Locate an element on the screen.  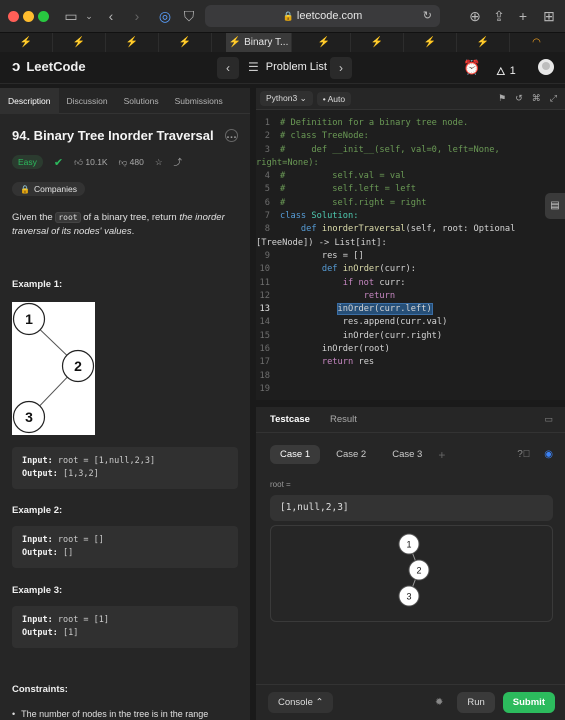
bookmark-icon: ⚑ is located at coordinates (502, 98).